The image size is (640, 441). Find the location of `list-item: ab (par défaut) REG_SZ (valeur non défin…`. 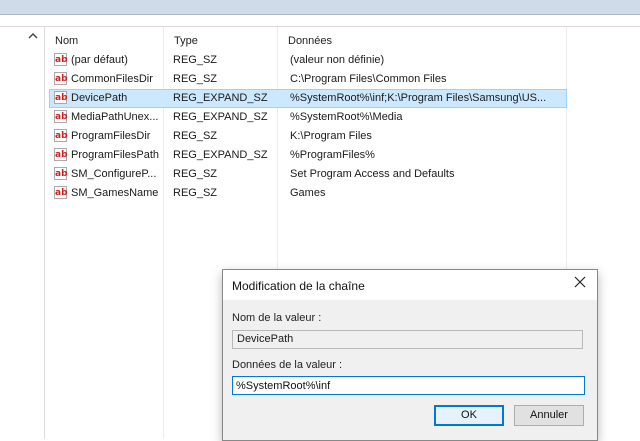

list-item: ab (par défaut) REG_SZ (valeur non défin… is located at coordinates (342, 60).